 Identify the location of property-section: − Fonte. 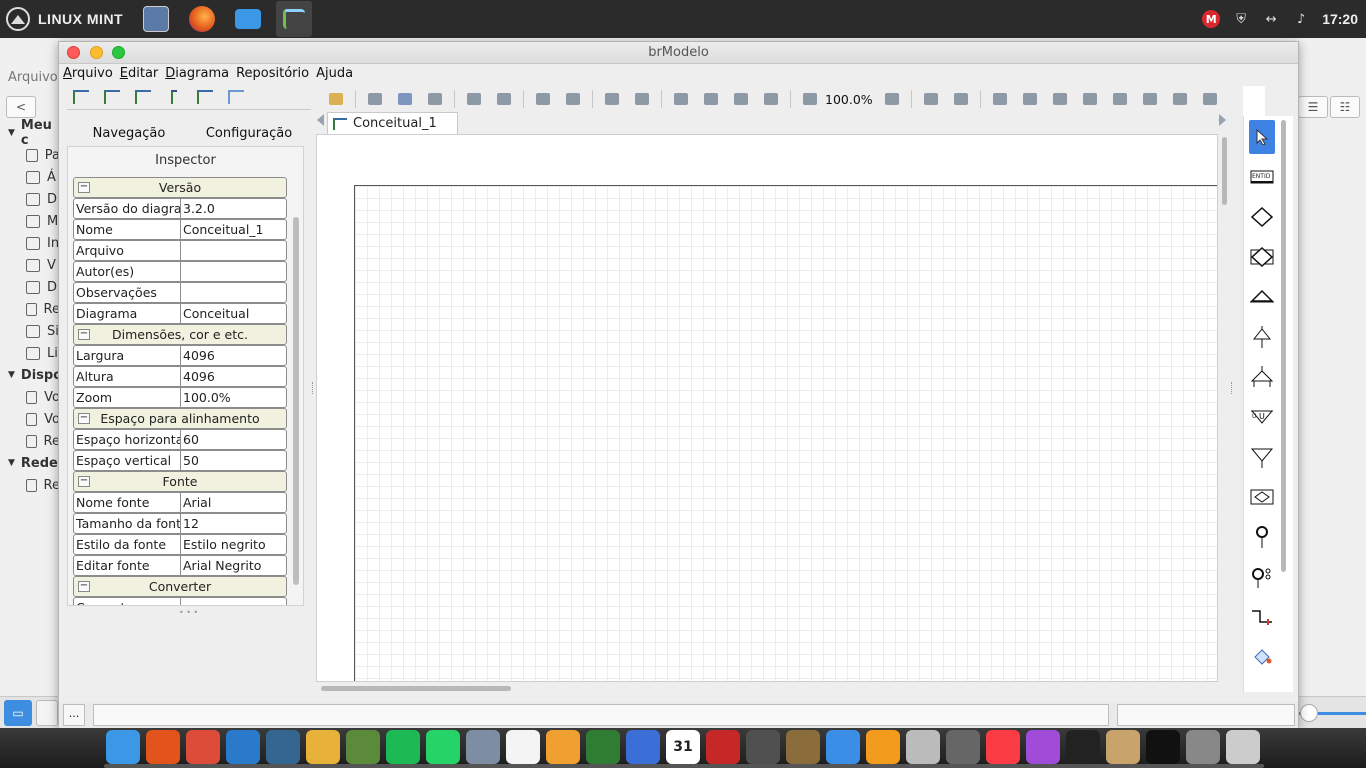
(180, 481).